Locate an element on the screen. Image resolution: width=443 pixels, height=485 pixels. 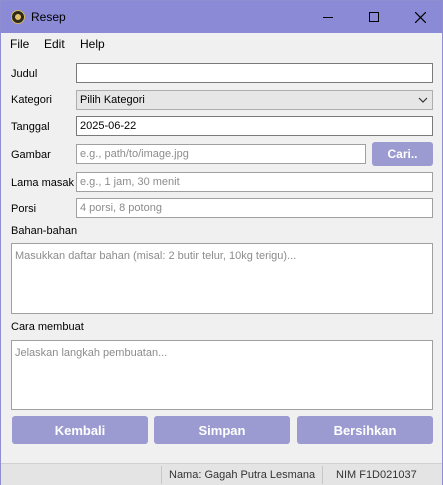
window-title: Resep is located at coordinates (48, 17).